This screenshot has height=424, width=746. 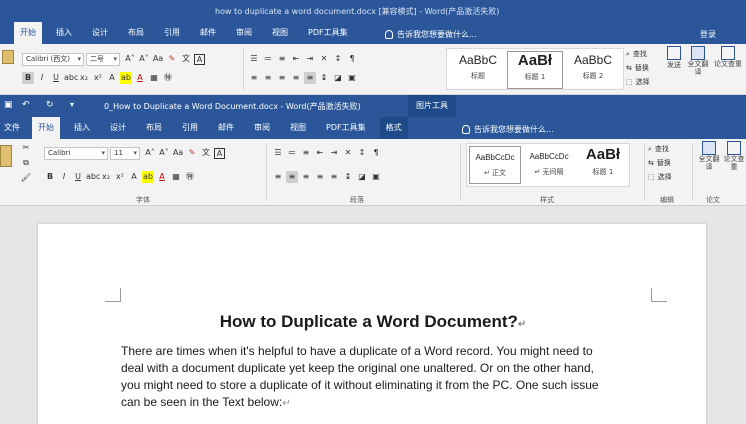 I want to click on back-send-button: 发送, so click(x=674, y=68).